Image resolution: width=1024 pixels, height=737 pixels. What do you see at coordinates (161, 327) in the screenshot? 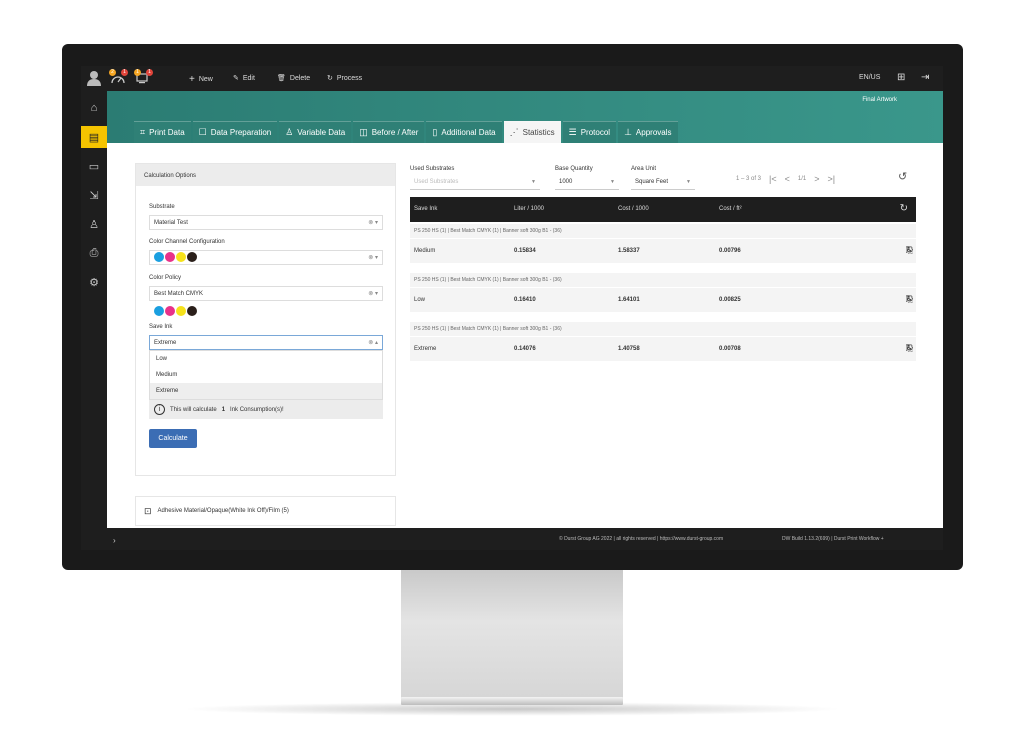
I see `save-ink-label: Save Ink` at bounding box center [161, 327].